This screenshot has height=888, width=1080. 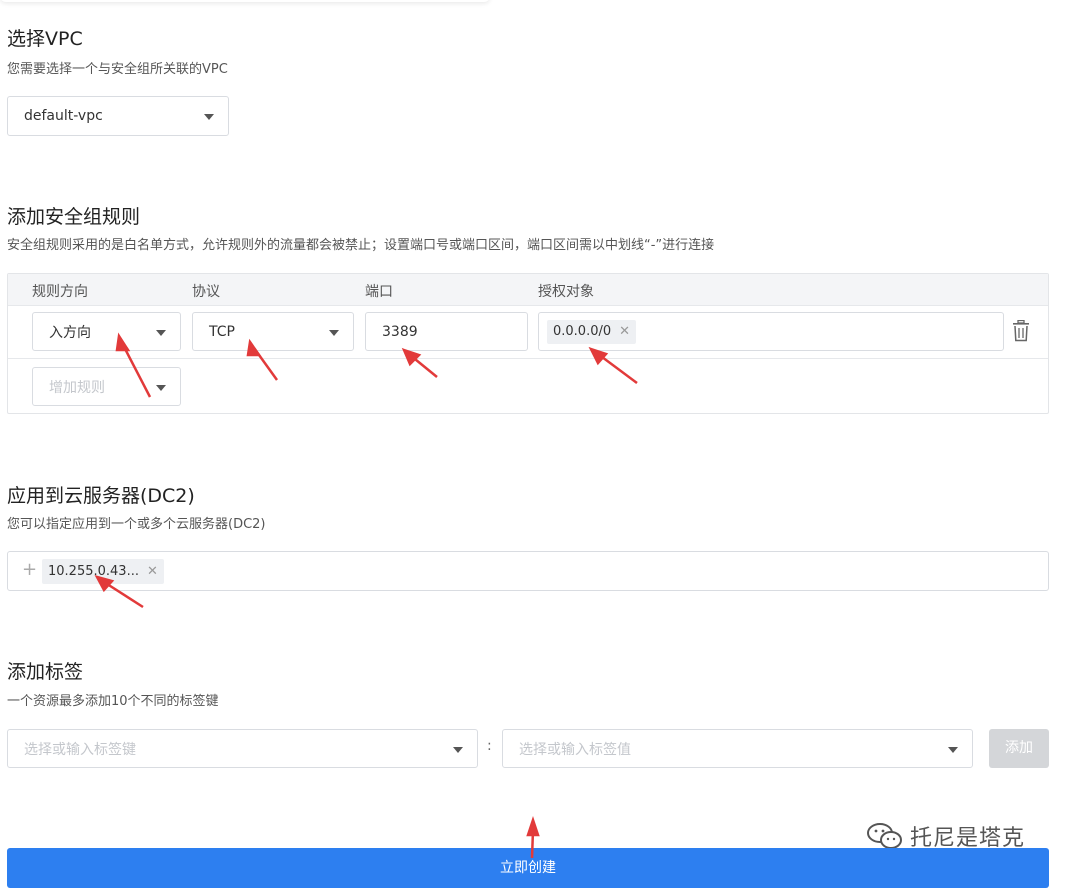 I want to click on add-rule-select: 增加规则, so click(x=106, y=386).